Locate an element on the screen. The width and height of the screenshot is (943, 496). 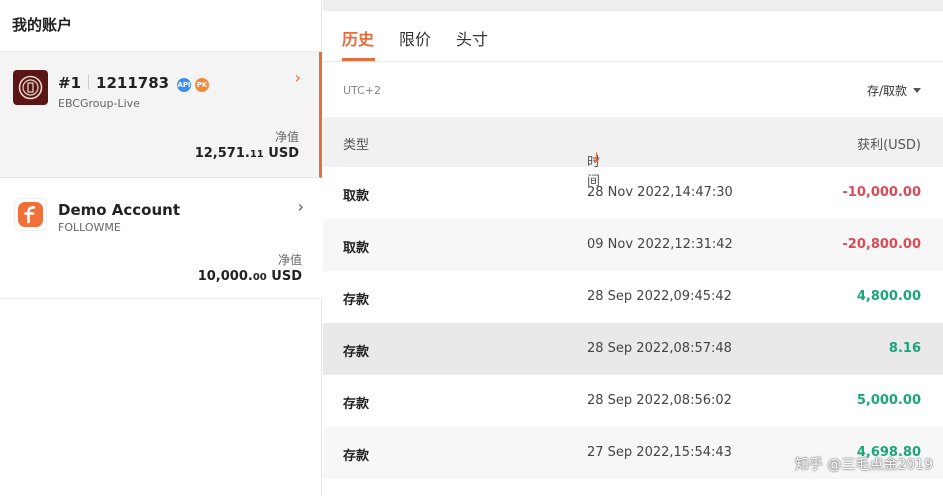
type-filter-value: 存/取款 is located at coordinates (886, 91).